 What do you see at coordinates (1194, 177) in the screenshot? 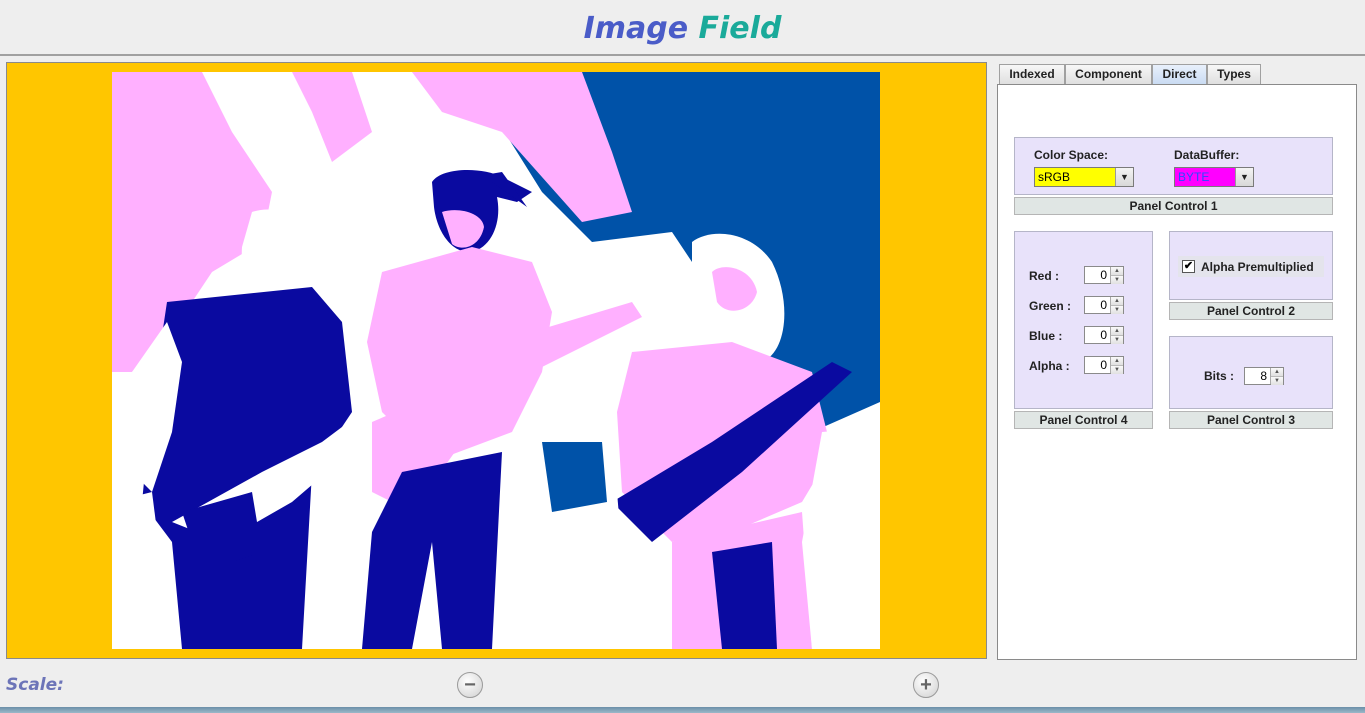
I see `data-buffer-value: BYTE` at bounding box center [1194, 177].